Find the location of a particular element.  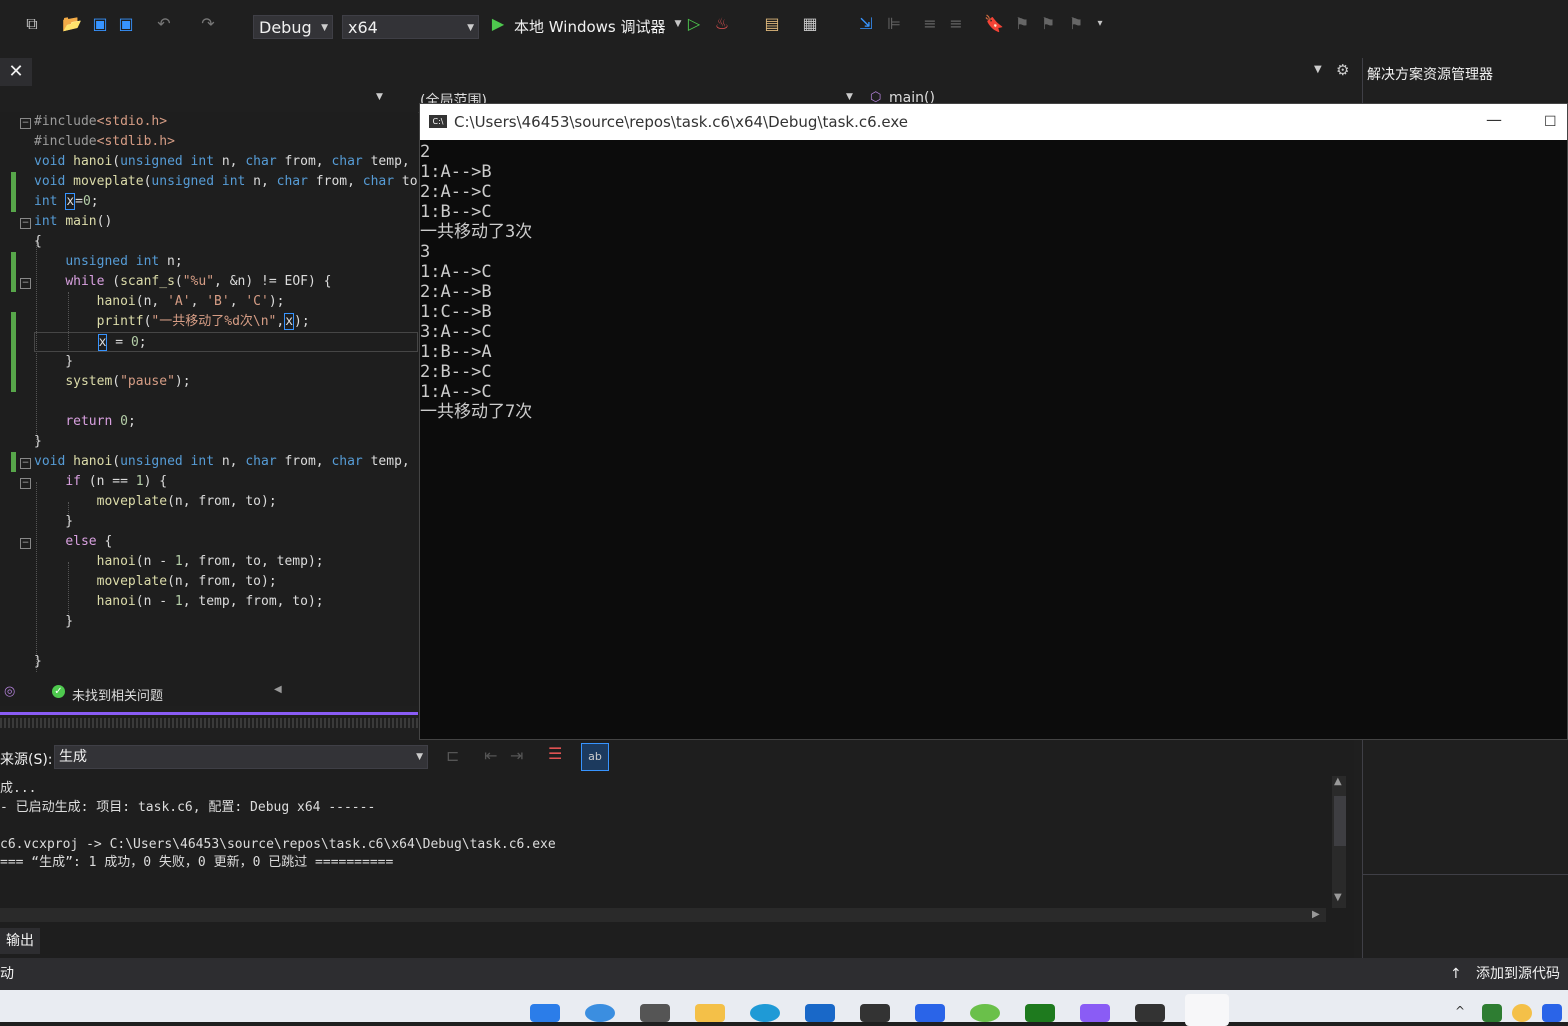

chevron-up-icon: ^ is located at coordinates (1460, 1011).